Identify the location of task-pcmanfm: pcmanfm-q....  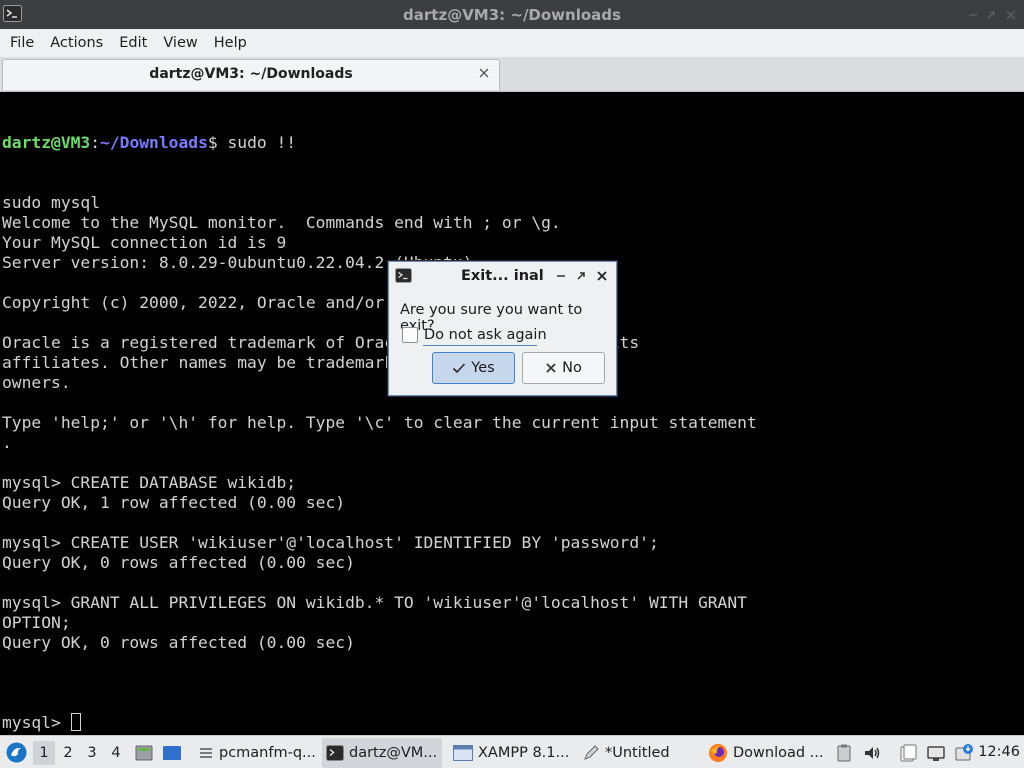
(255, 753).